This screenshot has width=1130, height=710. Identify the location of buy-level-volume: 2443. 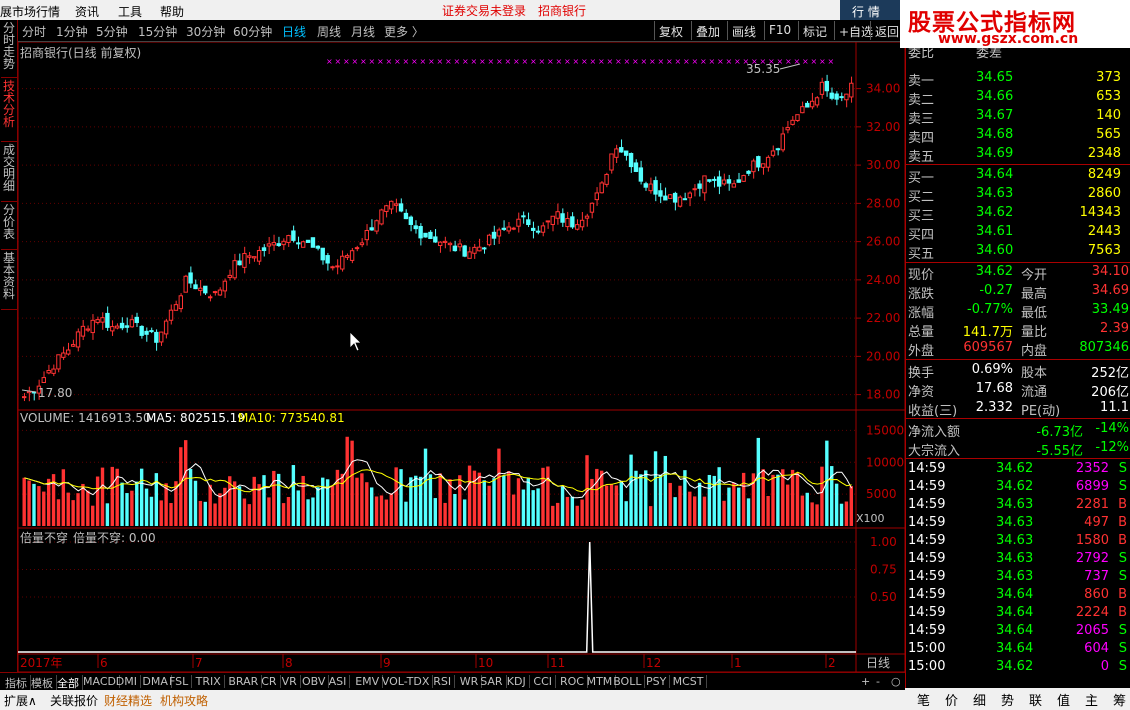
(1104, 231).